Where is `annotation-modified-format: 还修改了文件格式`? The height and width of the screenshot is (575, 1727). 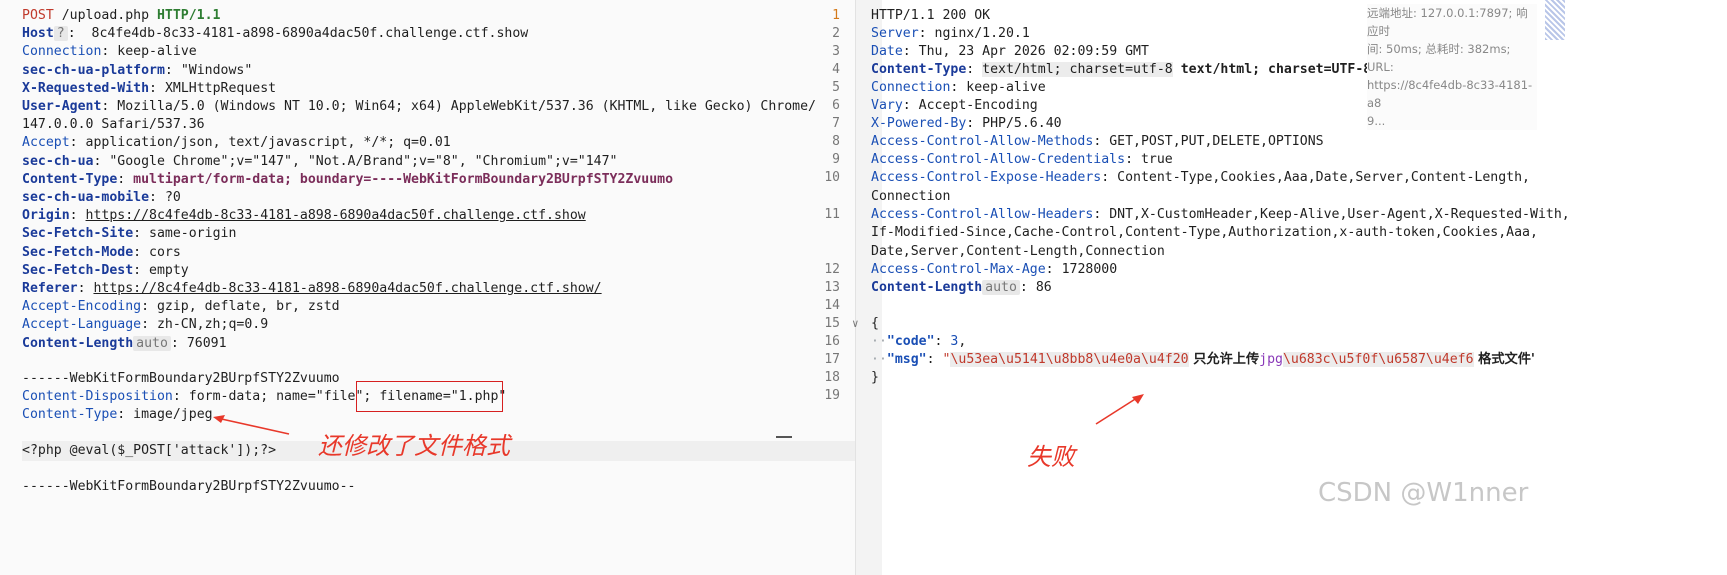 annotation-modified-format: 还修改了文件格式 is located at coordinates (414, 446).